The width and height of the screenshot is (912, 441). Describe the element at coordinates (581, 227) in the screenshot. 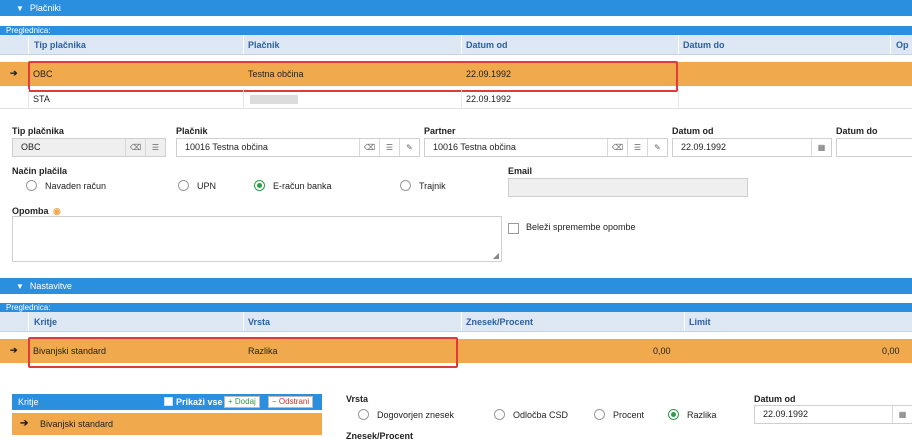

I see `belezi-label: Beleži spremembe opombe` at that location.